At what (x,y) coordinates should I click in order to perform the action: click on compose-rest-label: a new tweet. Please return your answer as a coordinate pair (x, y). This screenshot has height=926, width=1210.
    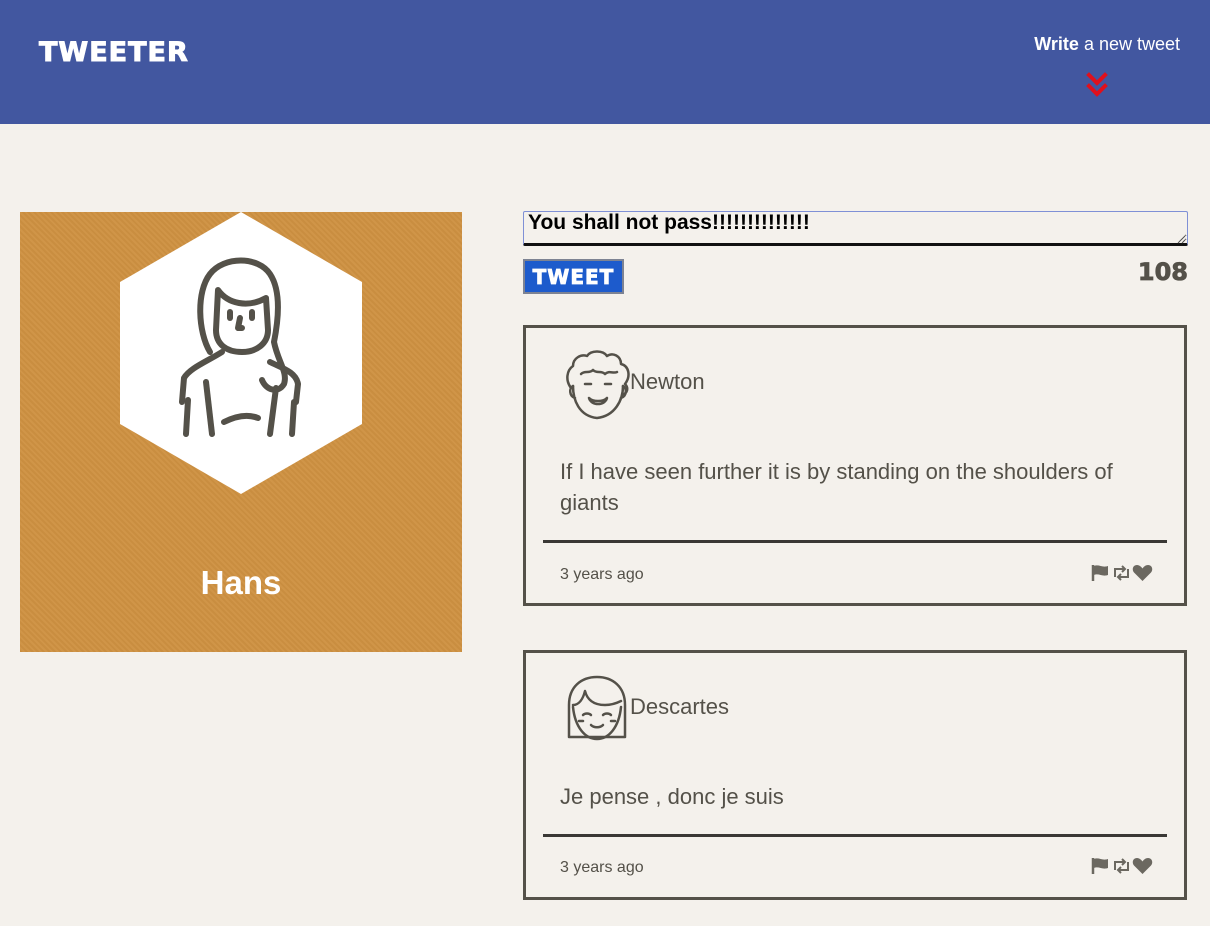
    Looking at the image, I should click on (1129, 44).